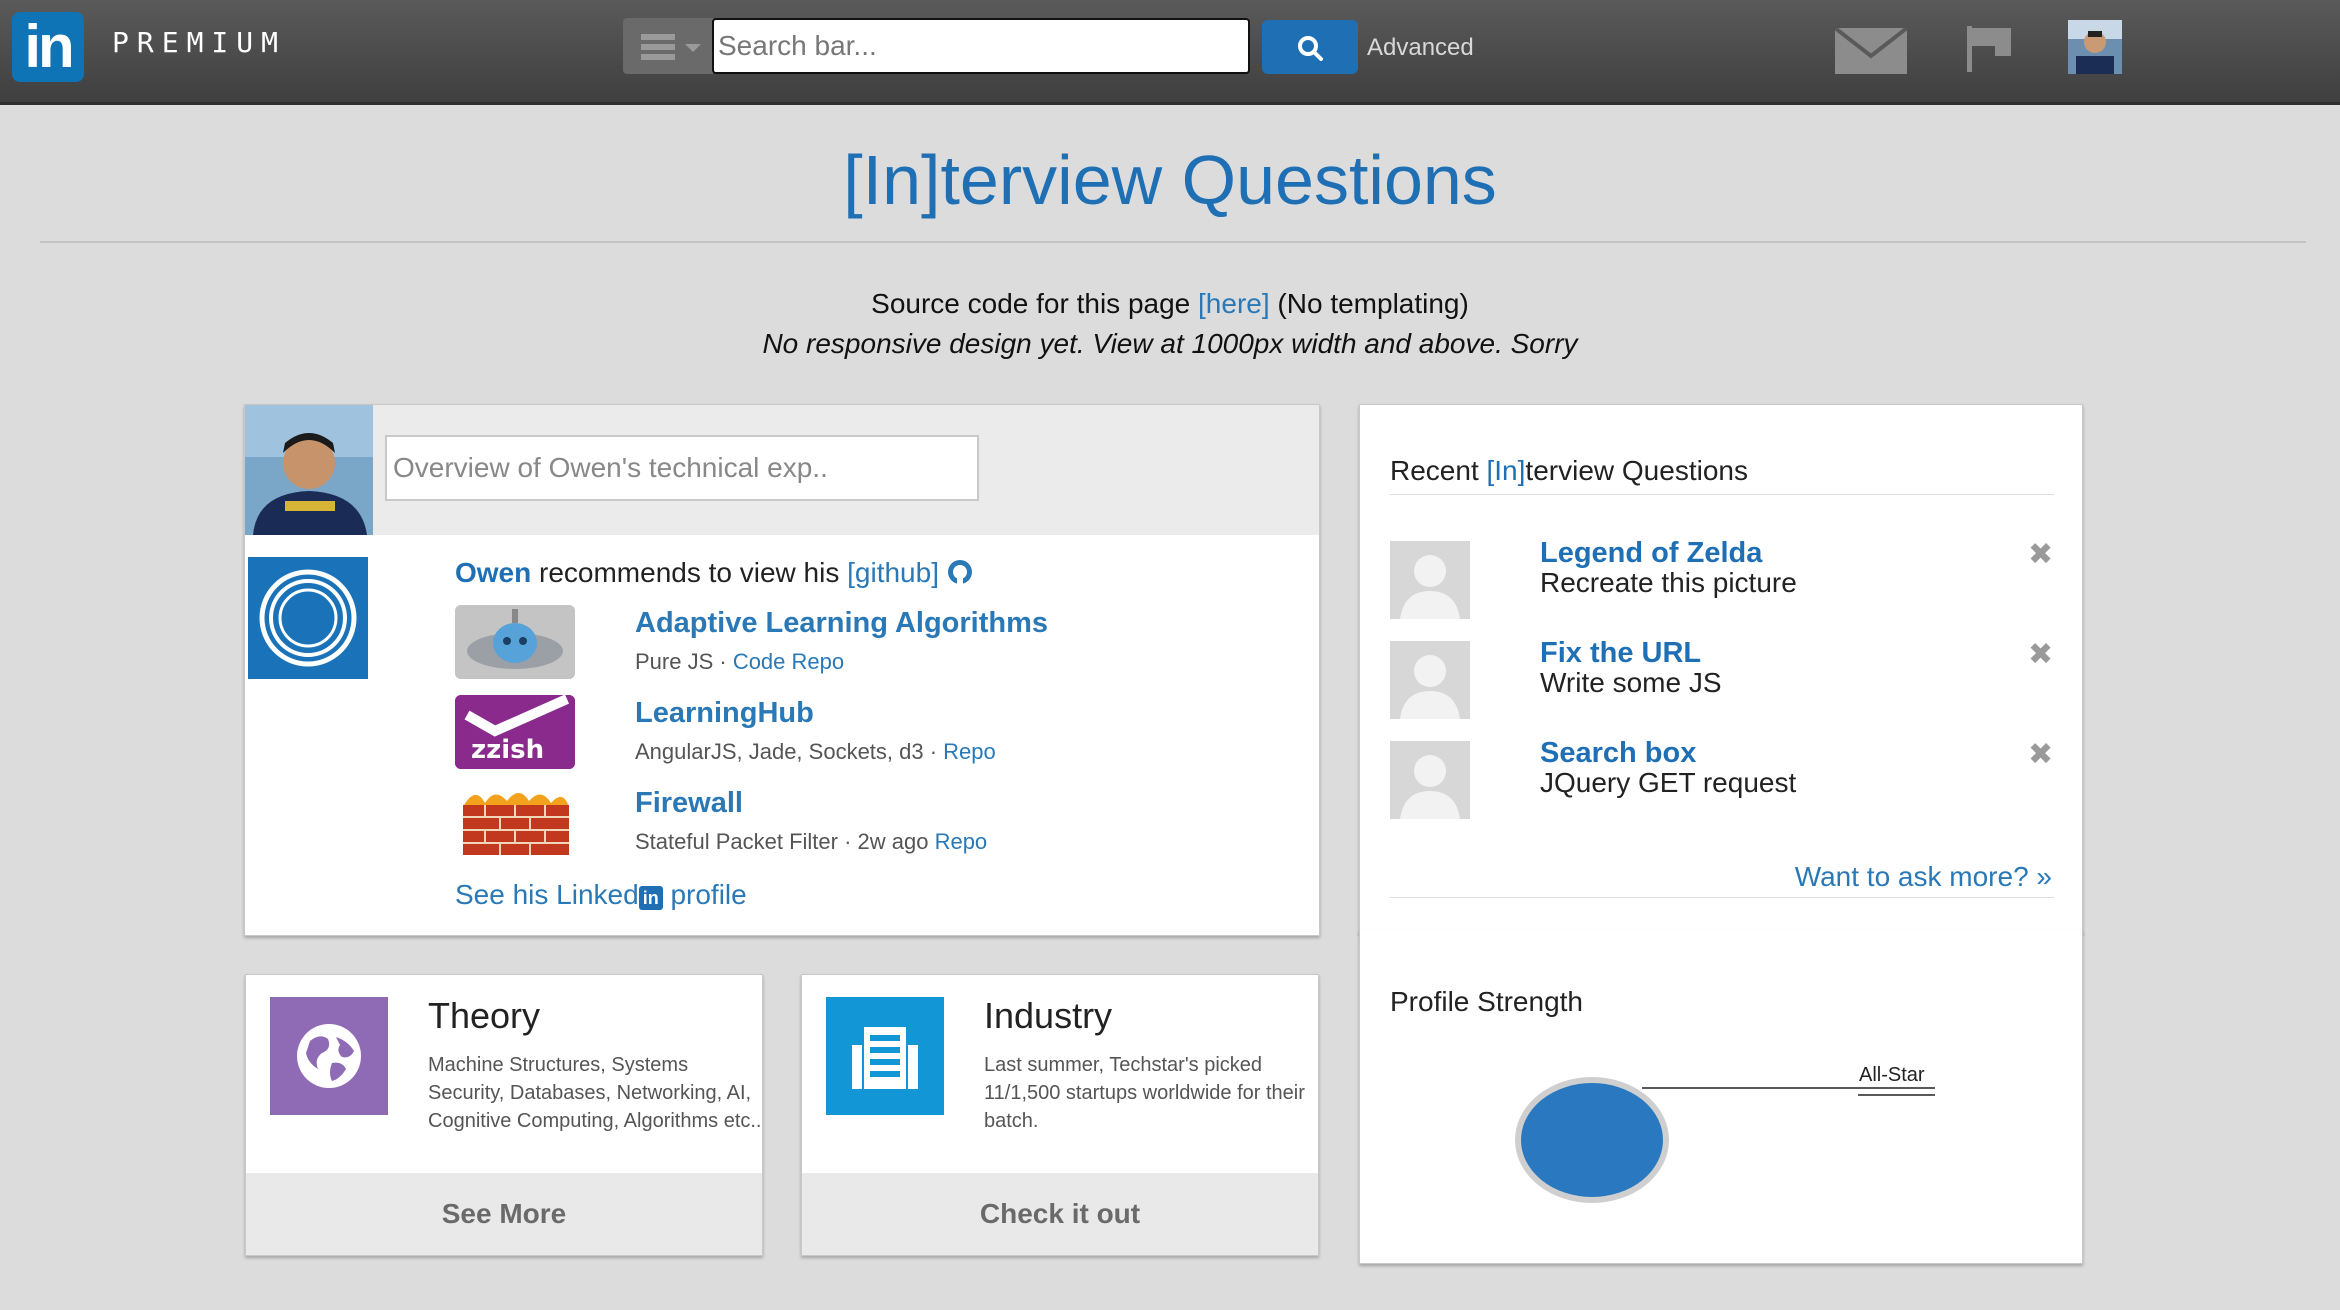 The height and width of the screenshot is (1310, 2340). I want to click on ask-more-link: Want to ask more? », so click(1923, 877).